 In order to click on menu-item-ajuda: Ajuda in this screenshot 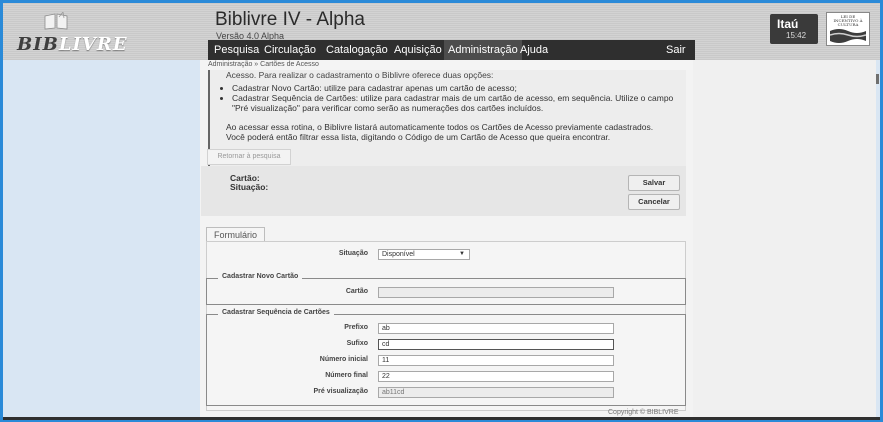, I will do `click(534, 50)`.